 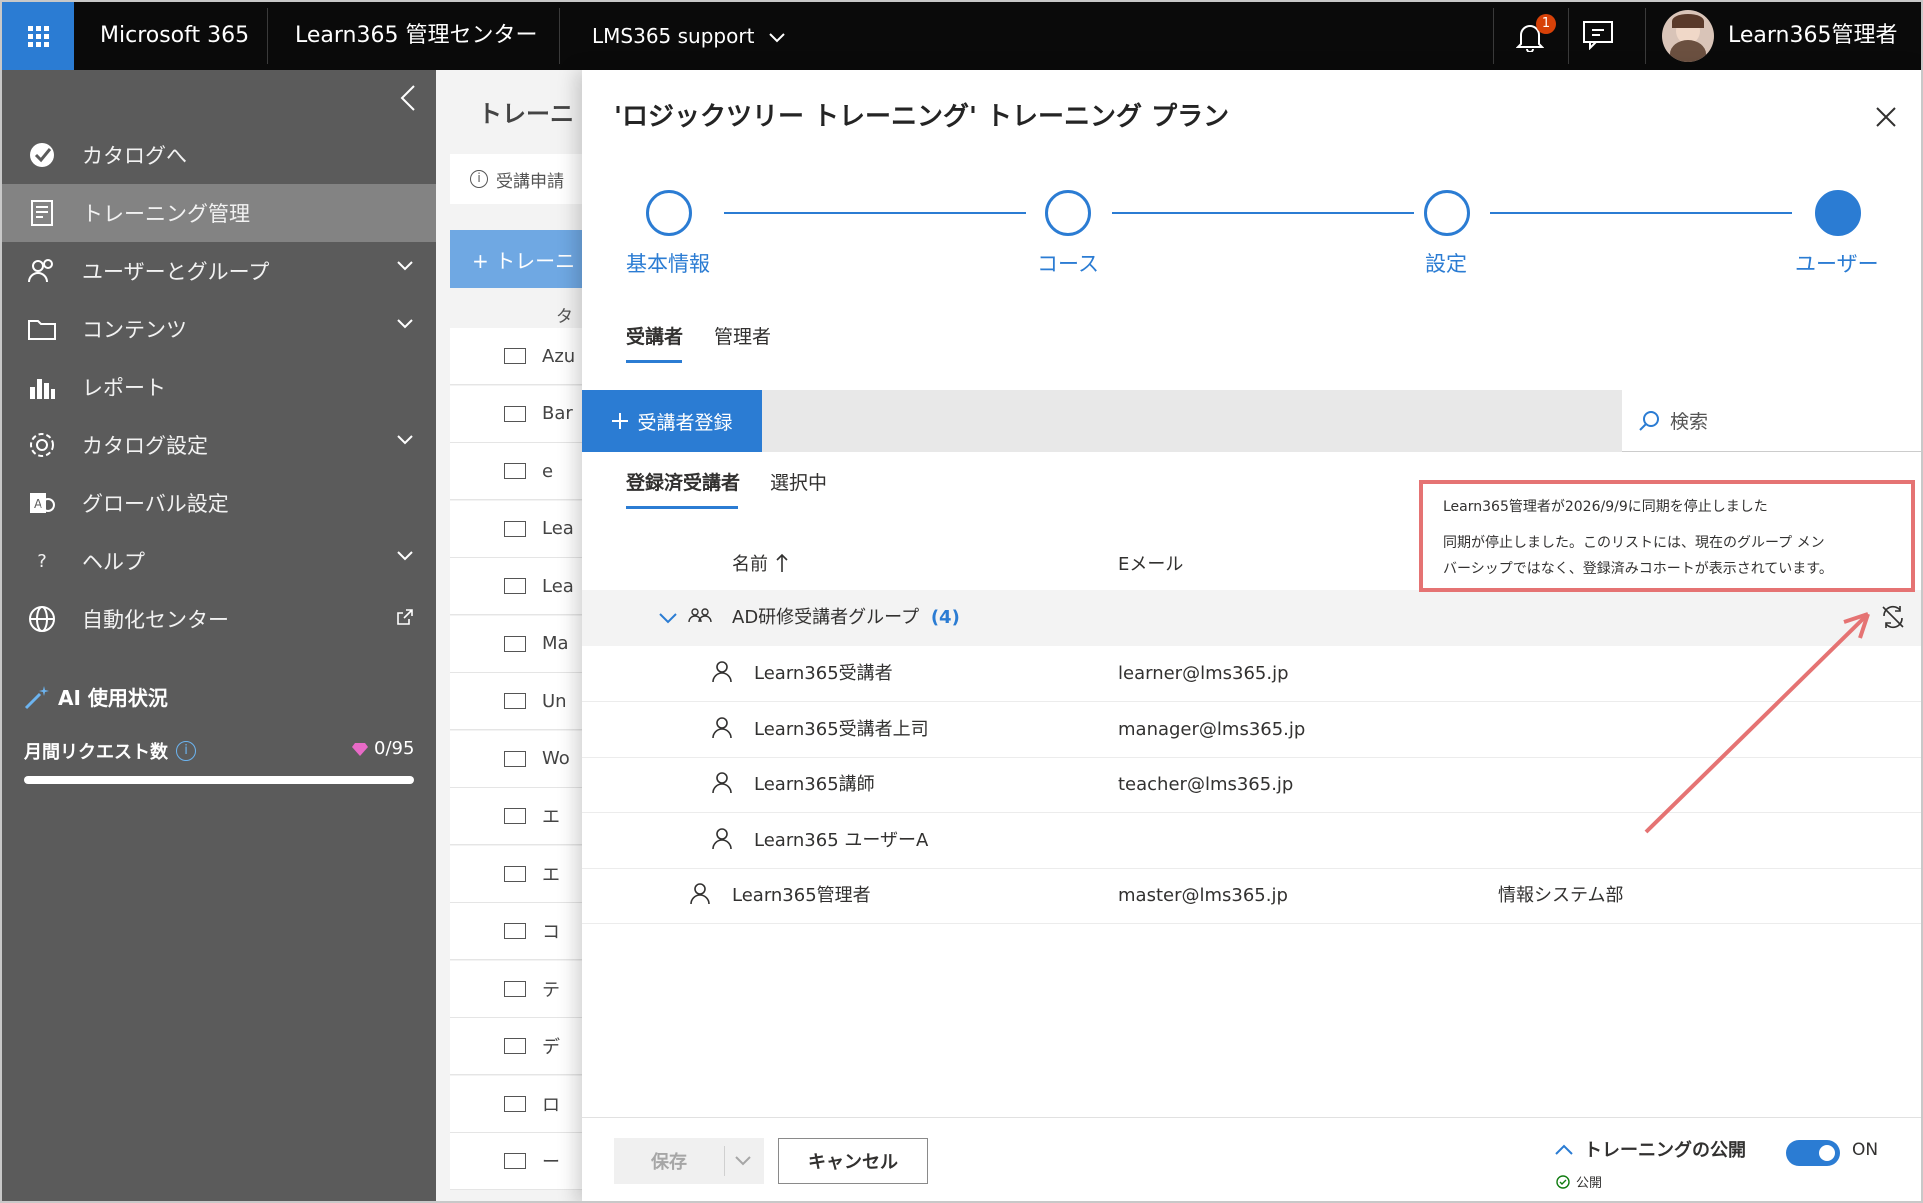 What do you see at coordinates (1688, 36) in the screenshot?
I see `avatar` at bounding box center [1688, 36].